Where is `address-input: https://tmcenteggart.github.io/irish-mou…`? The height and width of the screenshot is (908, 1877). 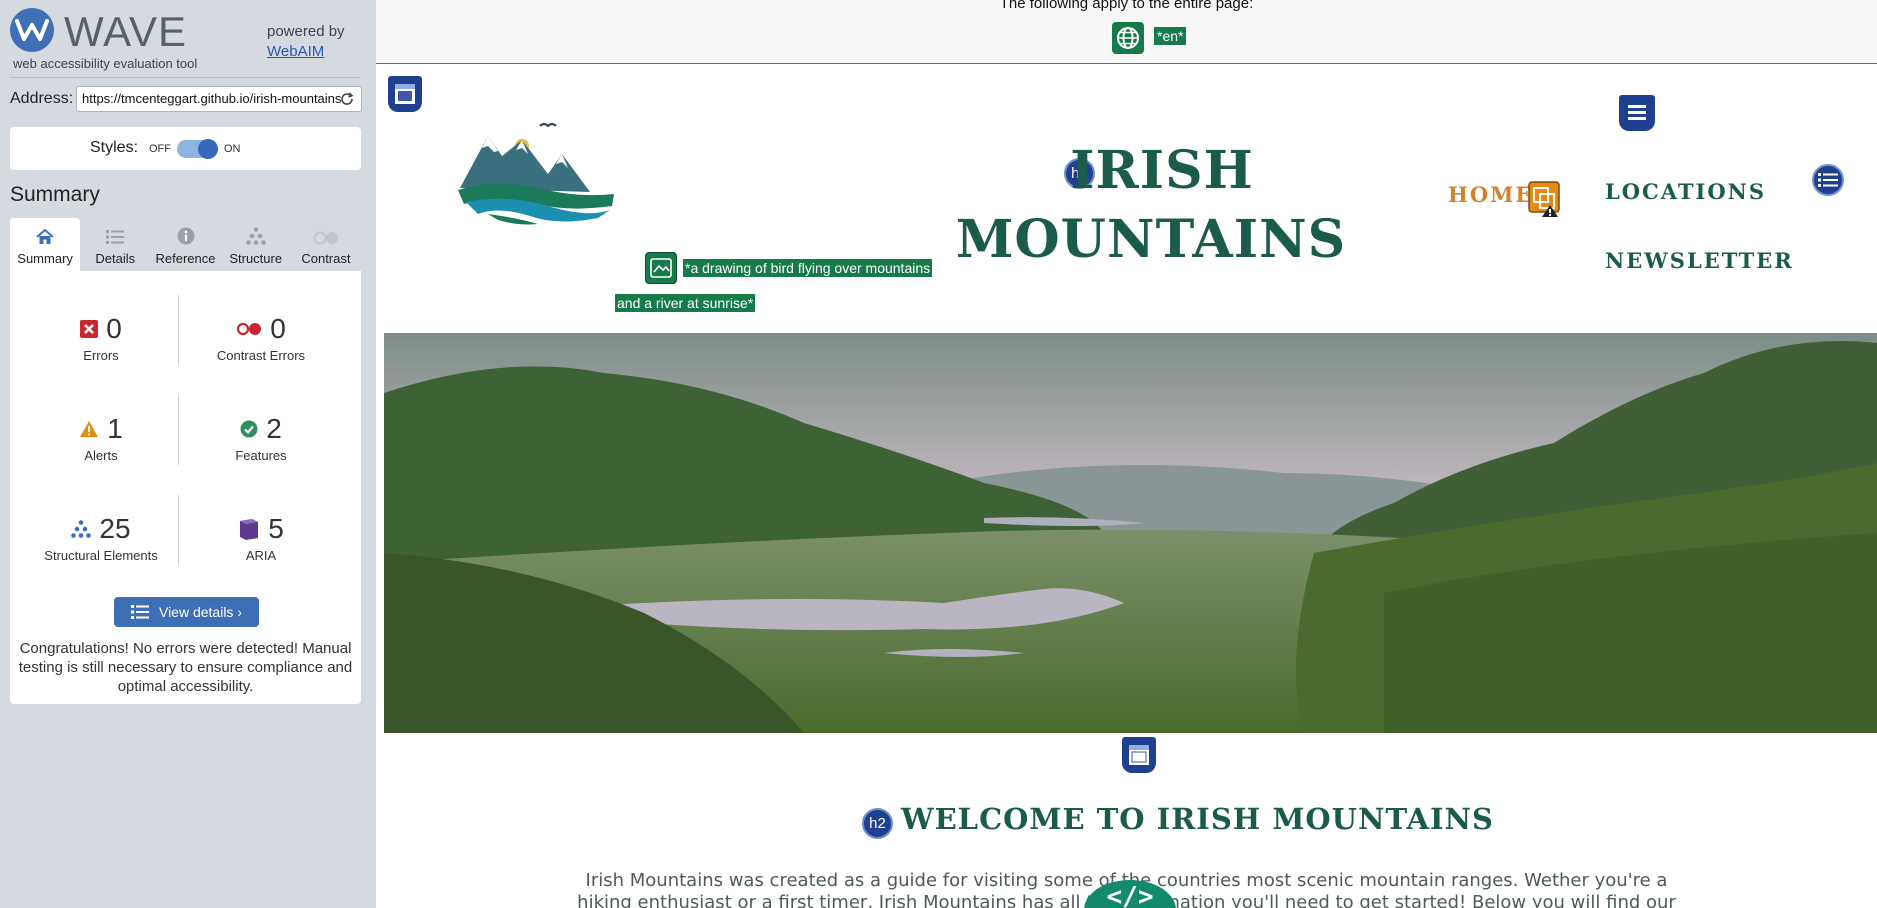 address-input: https://tmcenteggart.github.io/irish-mou… is located at coordinates (219, 99).